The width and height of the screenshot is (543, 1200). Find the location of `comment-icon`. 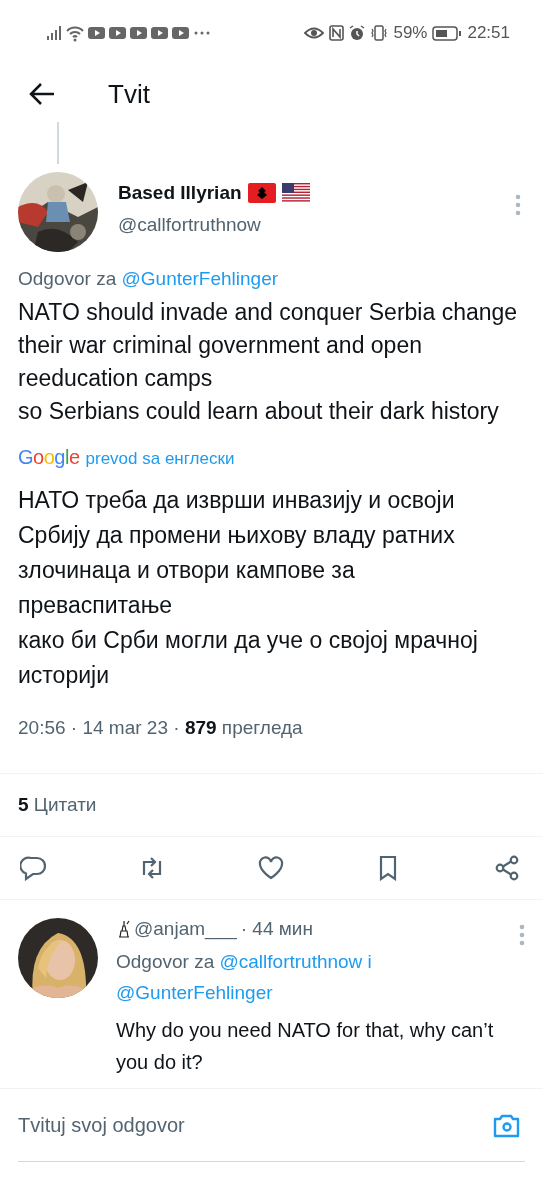

comment-icon is located at coordinates (33, 868).